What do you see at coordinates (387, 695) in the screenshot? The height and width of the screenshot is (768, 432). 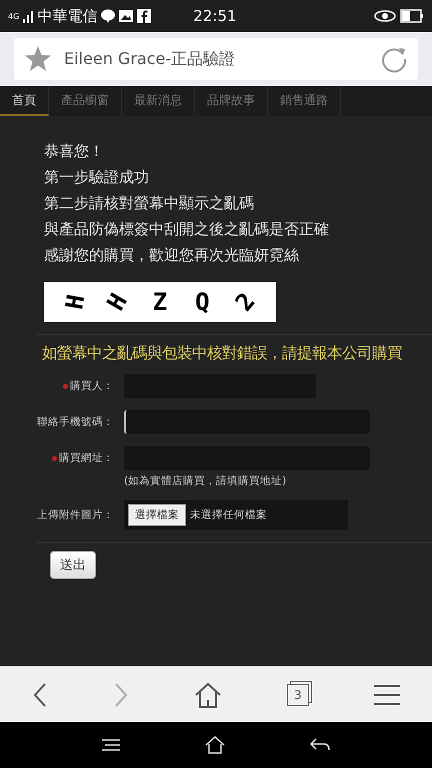 I see `menu-icon` at bounding box center [387, 695].